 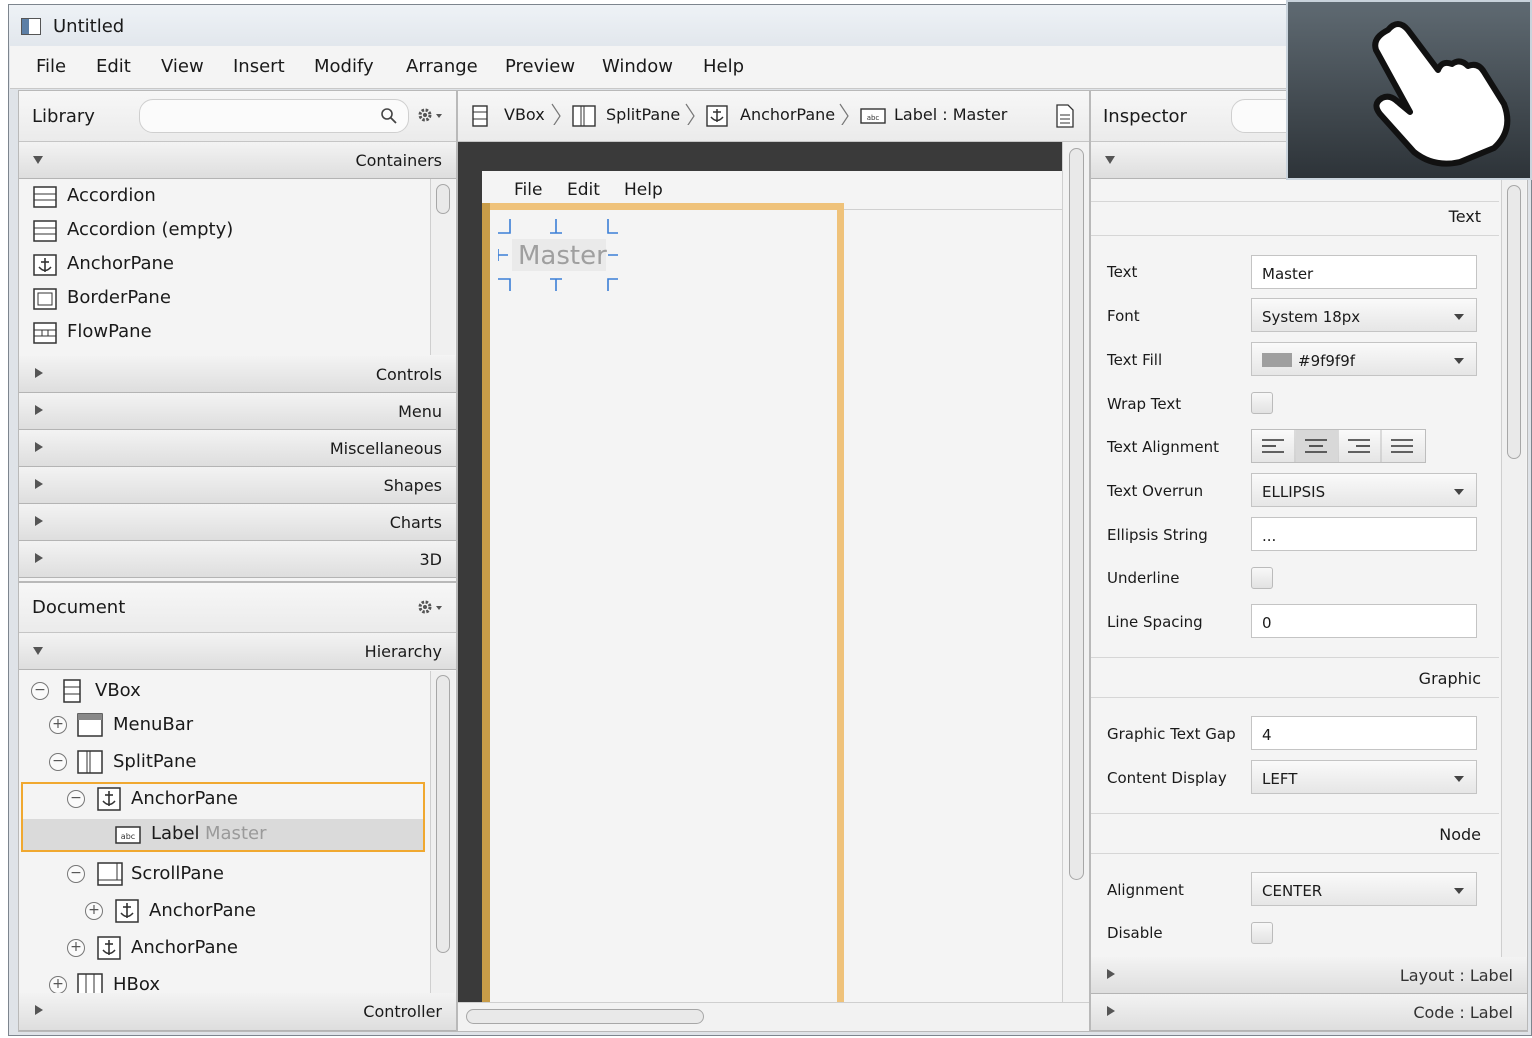 I want to click on menu-section-header: Menu, so click(x=237, y=411).